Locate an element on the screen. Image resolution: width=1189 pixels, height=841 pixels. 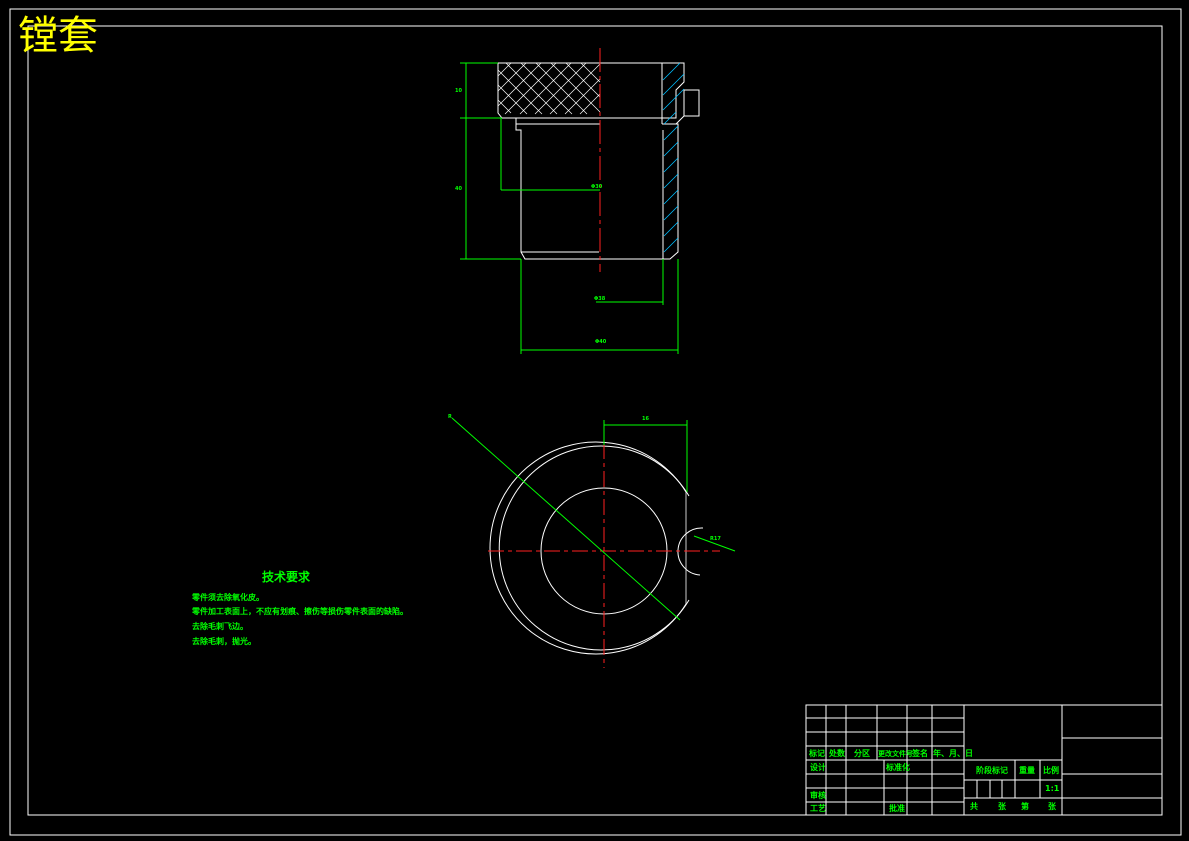
tb-scale: 比例 is located at coordinates (1051, 770).